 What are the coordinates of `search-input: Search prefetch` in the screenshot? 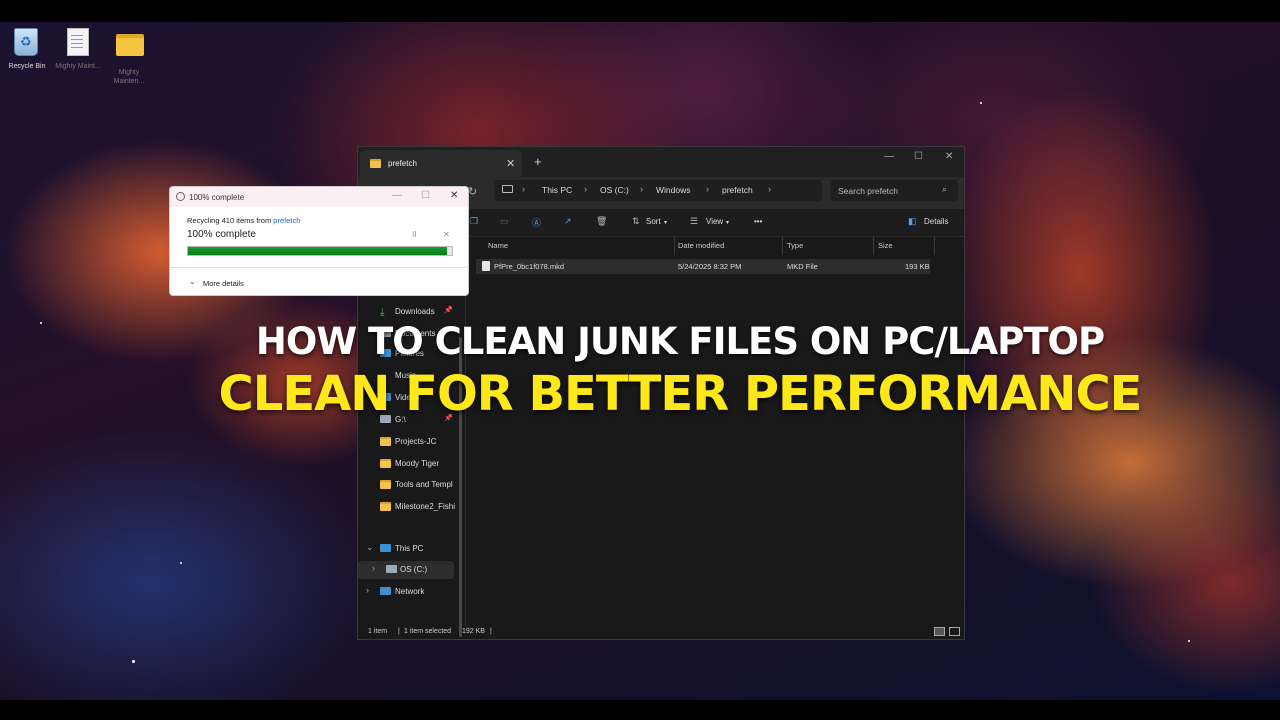 It's located at (868, 191).